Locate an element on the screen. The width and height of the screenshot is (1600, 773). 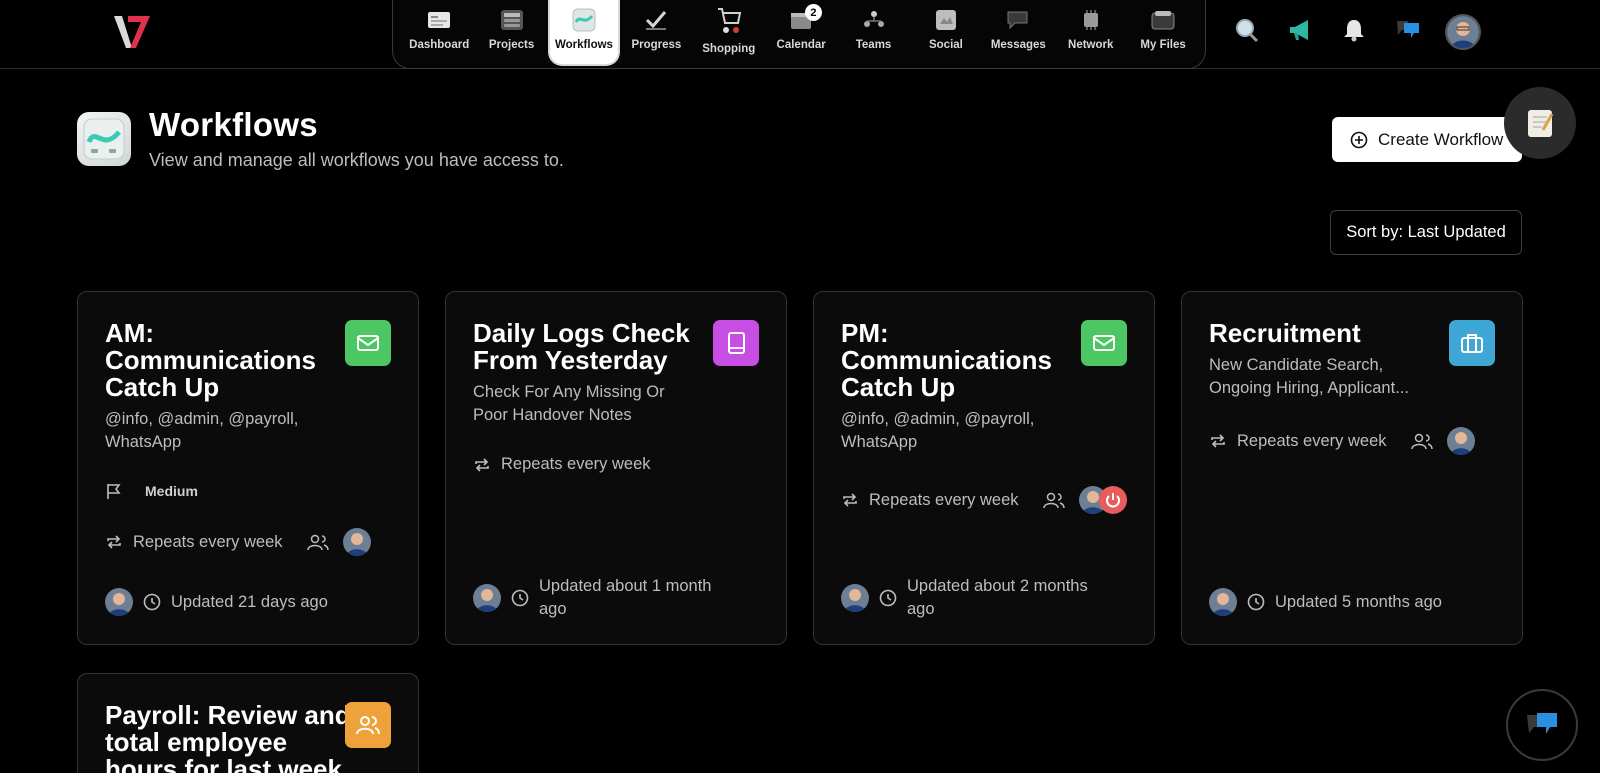
updated-row: Updated 21 days ago is located at coordinates (216, 602).